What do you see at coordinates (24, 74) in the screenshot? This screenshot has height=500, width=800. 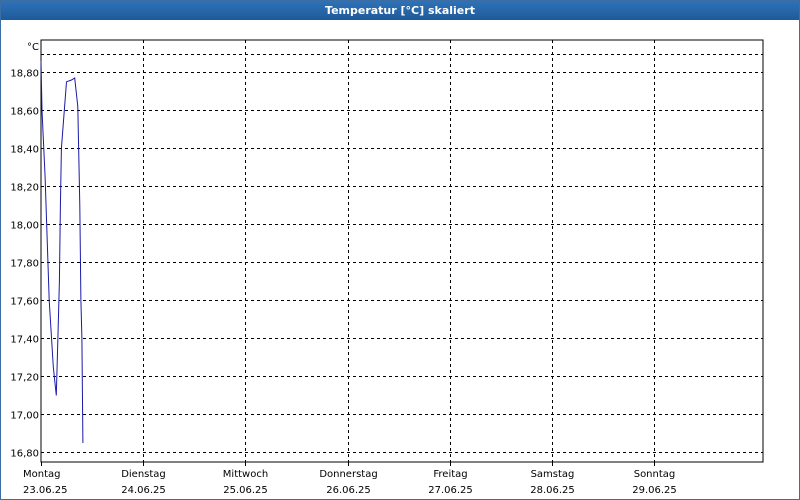 I see `y-tick-label: 18,80` at bounding box center [24, 74].